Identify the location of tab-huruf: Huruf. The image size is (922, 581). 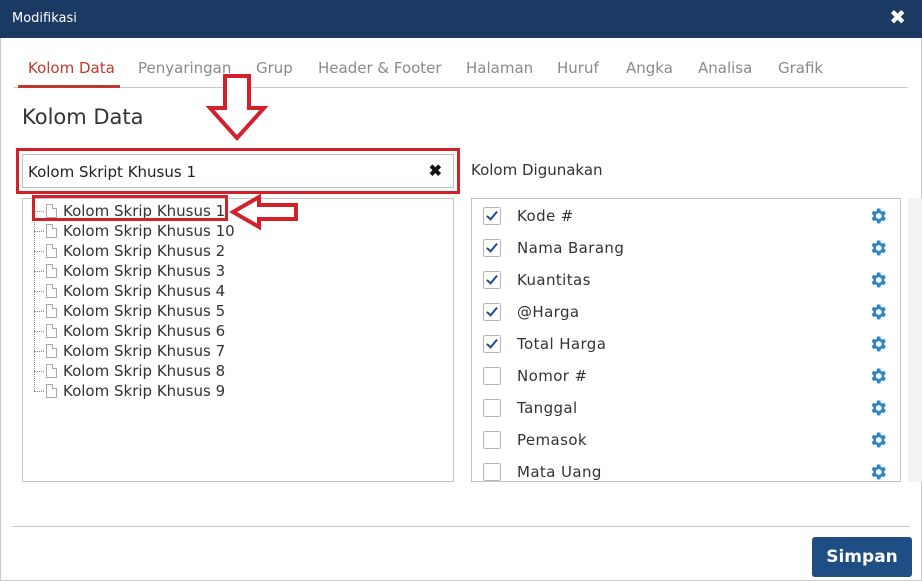
(578, 68).